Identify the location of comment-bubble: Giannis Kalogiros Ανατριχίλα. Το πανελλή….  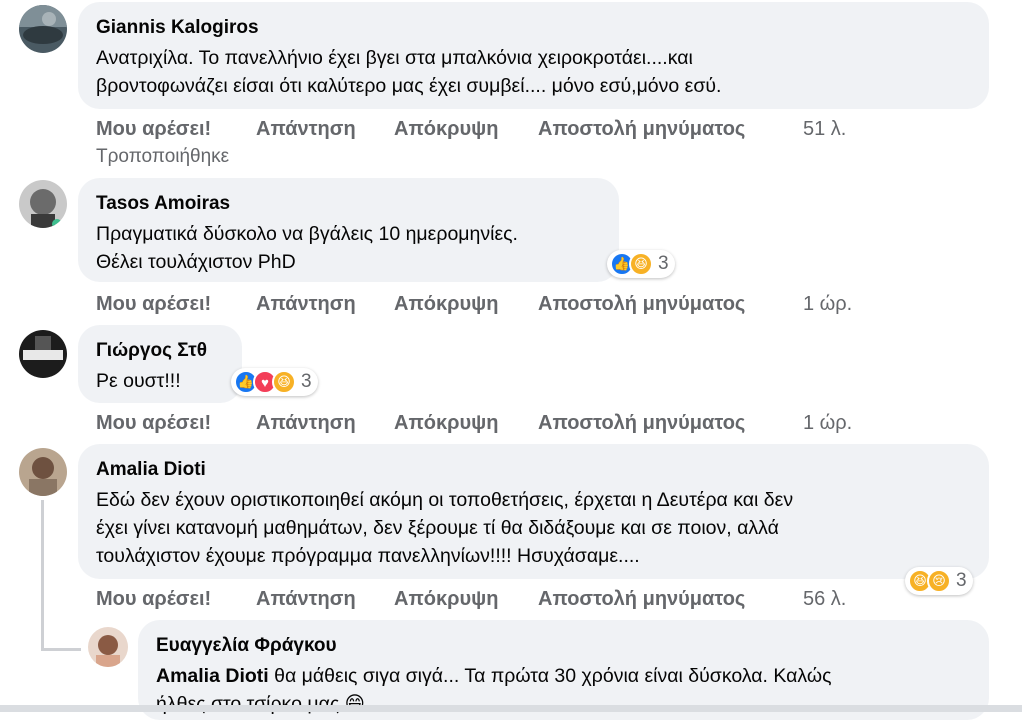
(533, 55).